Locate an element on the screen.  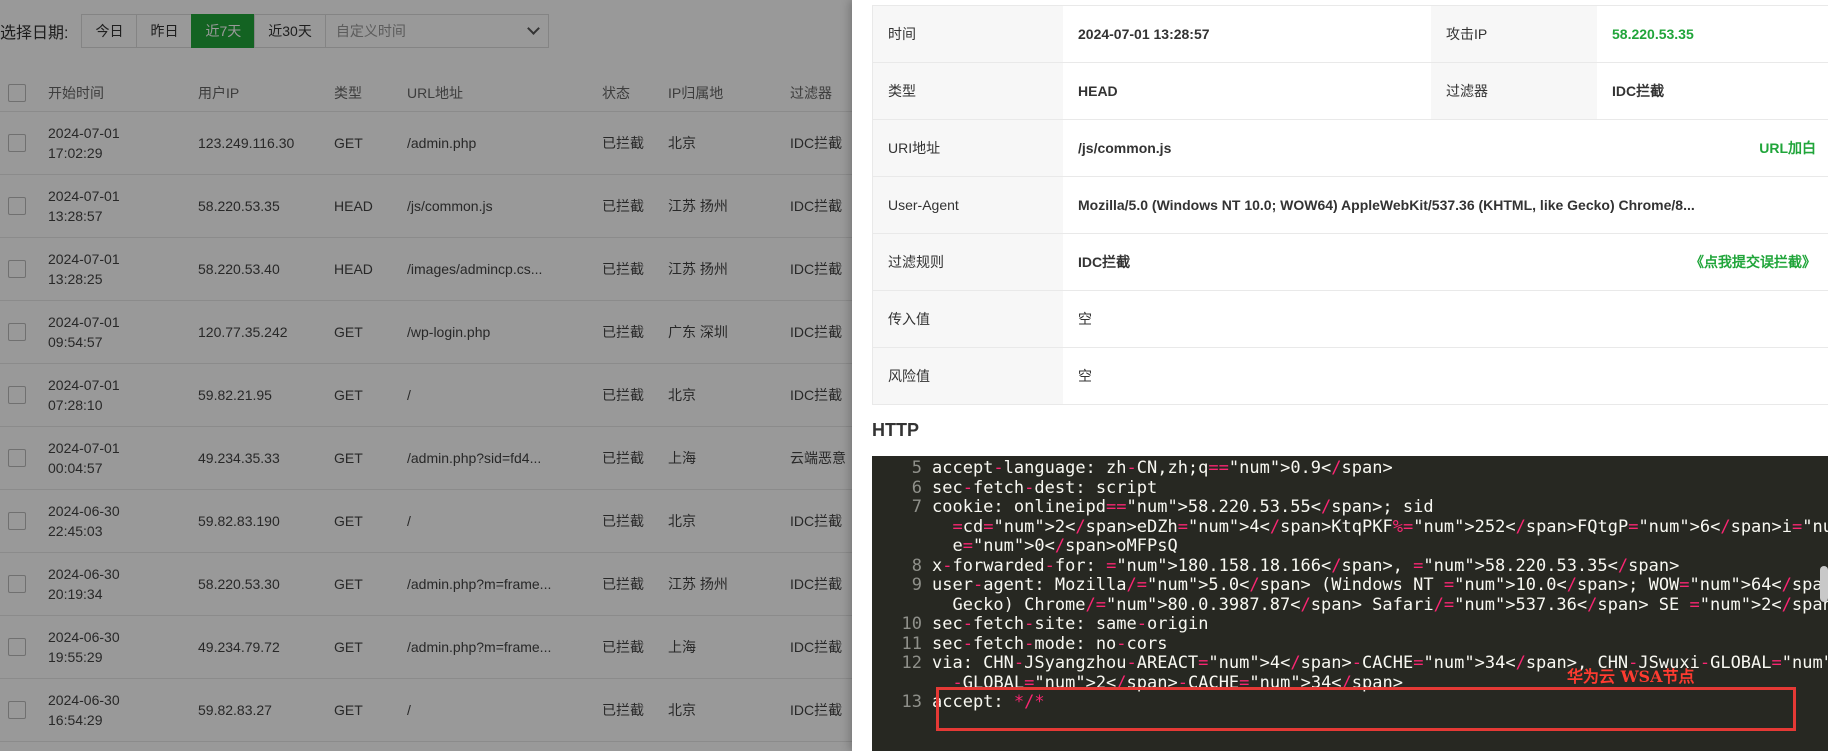
code-line: e="num">0</span>oMFPsQ is located at coordinates (1055, 546).